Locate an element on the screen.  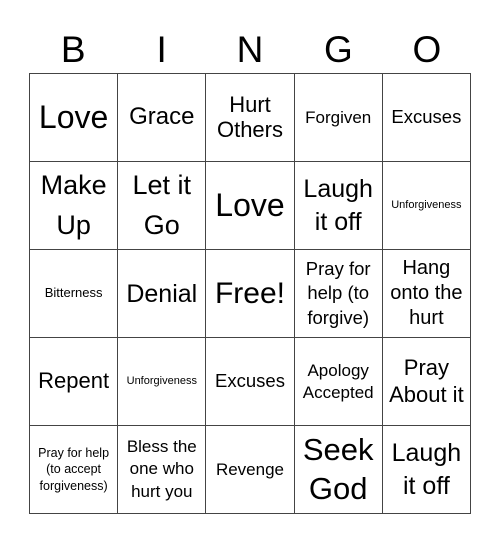
cell-text: Hang onto the hurt is located at coordinates (426, 293).